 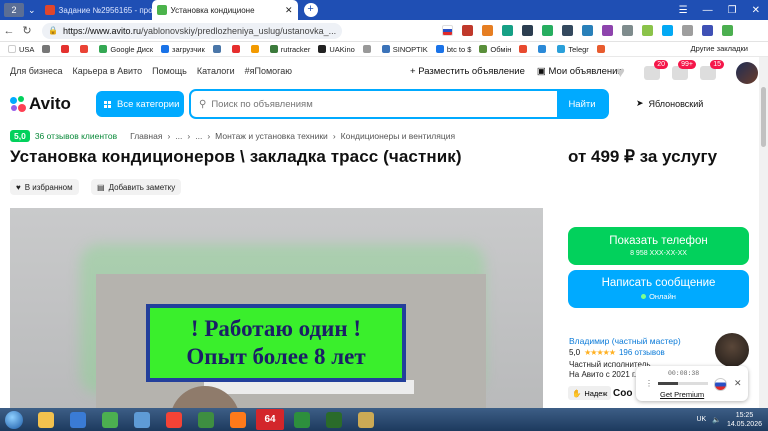 What do you see at coordinates (649, 383) in the screenshot?
I see `drag-handle-icon: ⋮` at bounding box center [649, 383].